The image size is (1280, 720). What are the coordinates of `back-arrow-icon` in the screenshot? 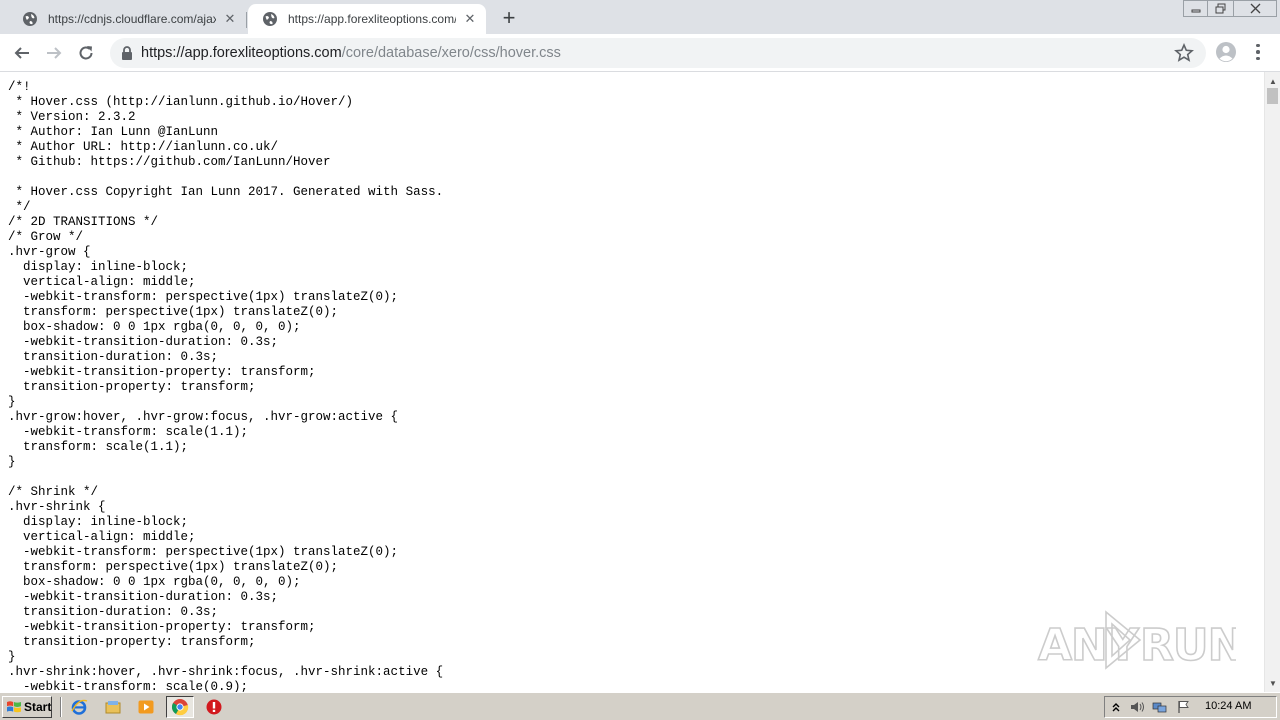 It's located at (21, 53).